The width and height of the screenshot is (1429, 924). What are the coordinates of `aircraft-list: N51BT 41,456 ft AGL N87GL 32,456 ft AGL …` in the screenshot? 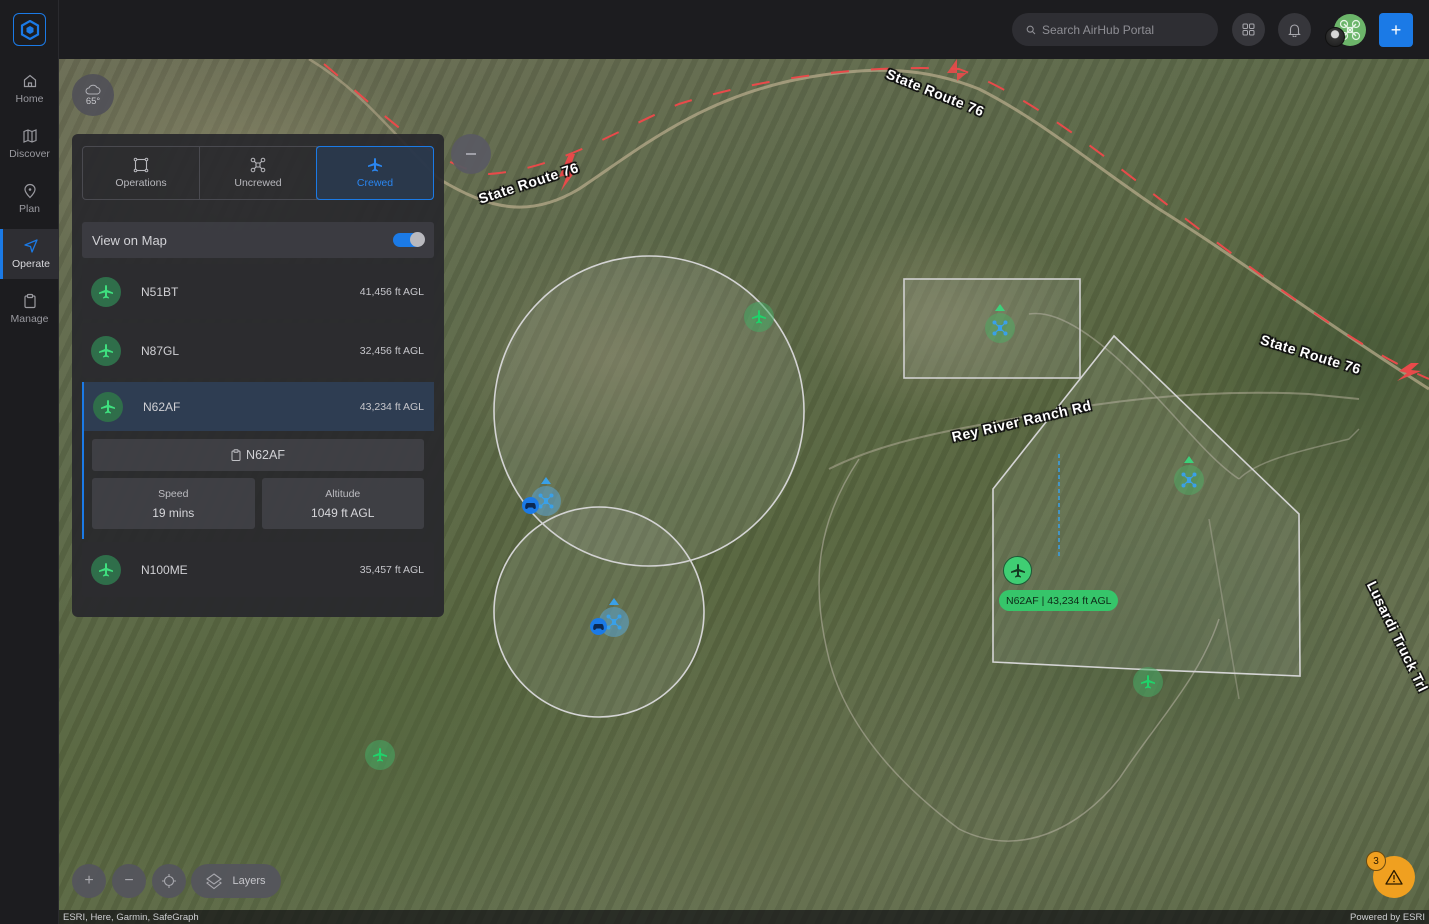 It's located at (258, 430).